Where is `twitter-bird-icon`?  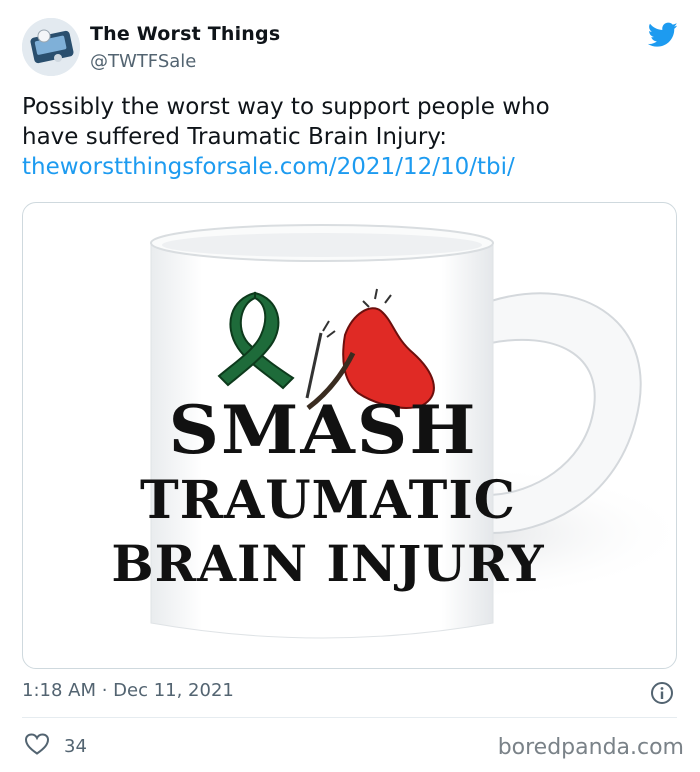
twitter-bird-icon is located at coordinates (662, 35).